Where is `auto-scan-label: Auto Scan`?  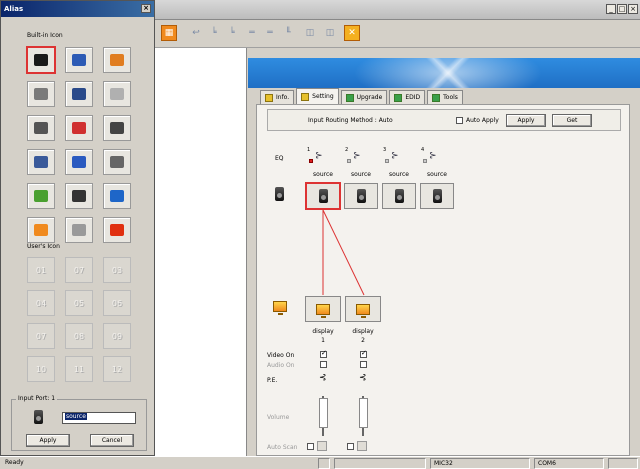
auto-scan-label: Auto Scan is located at coordinates (282, 447).